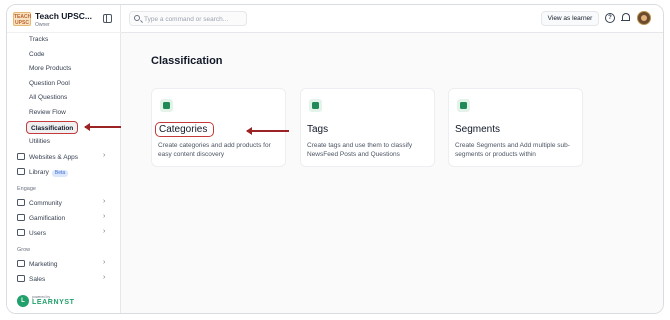  I want to click on beta-badge: Beta, so click(60, 173).